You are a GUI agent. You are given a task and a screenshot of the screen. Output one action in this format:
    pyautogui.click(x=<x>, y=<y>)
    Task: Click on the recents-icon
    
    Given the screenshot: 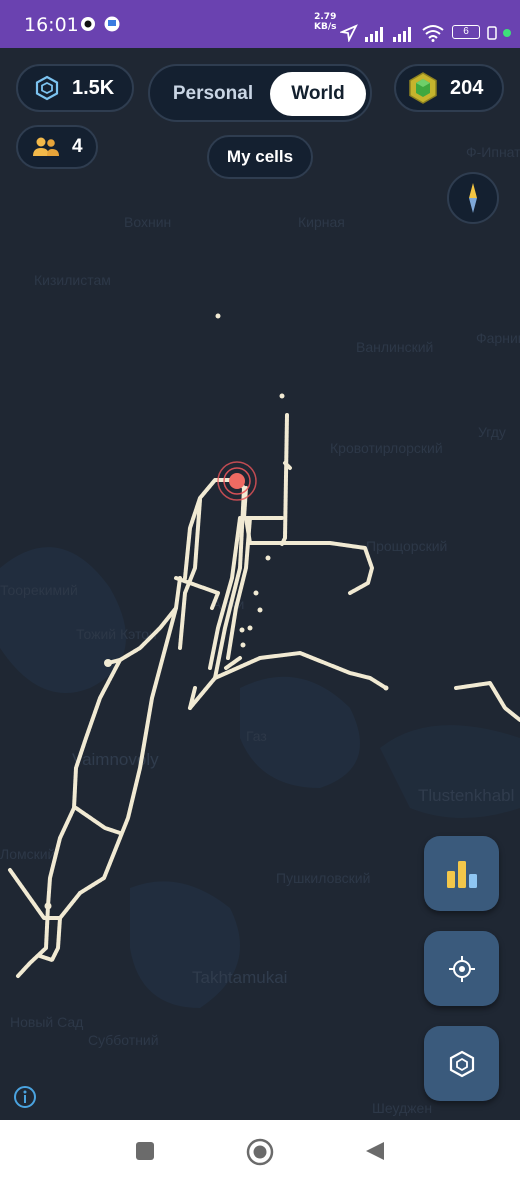 What is the action you would take?
    pyautogui.click(x=145, y=1151)
    